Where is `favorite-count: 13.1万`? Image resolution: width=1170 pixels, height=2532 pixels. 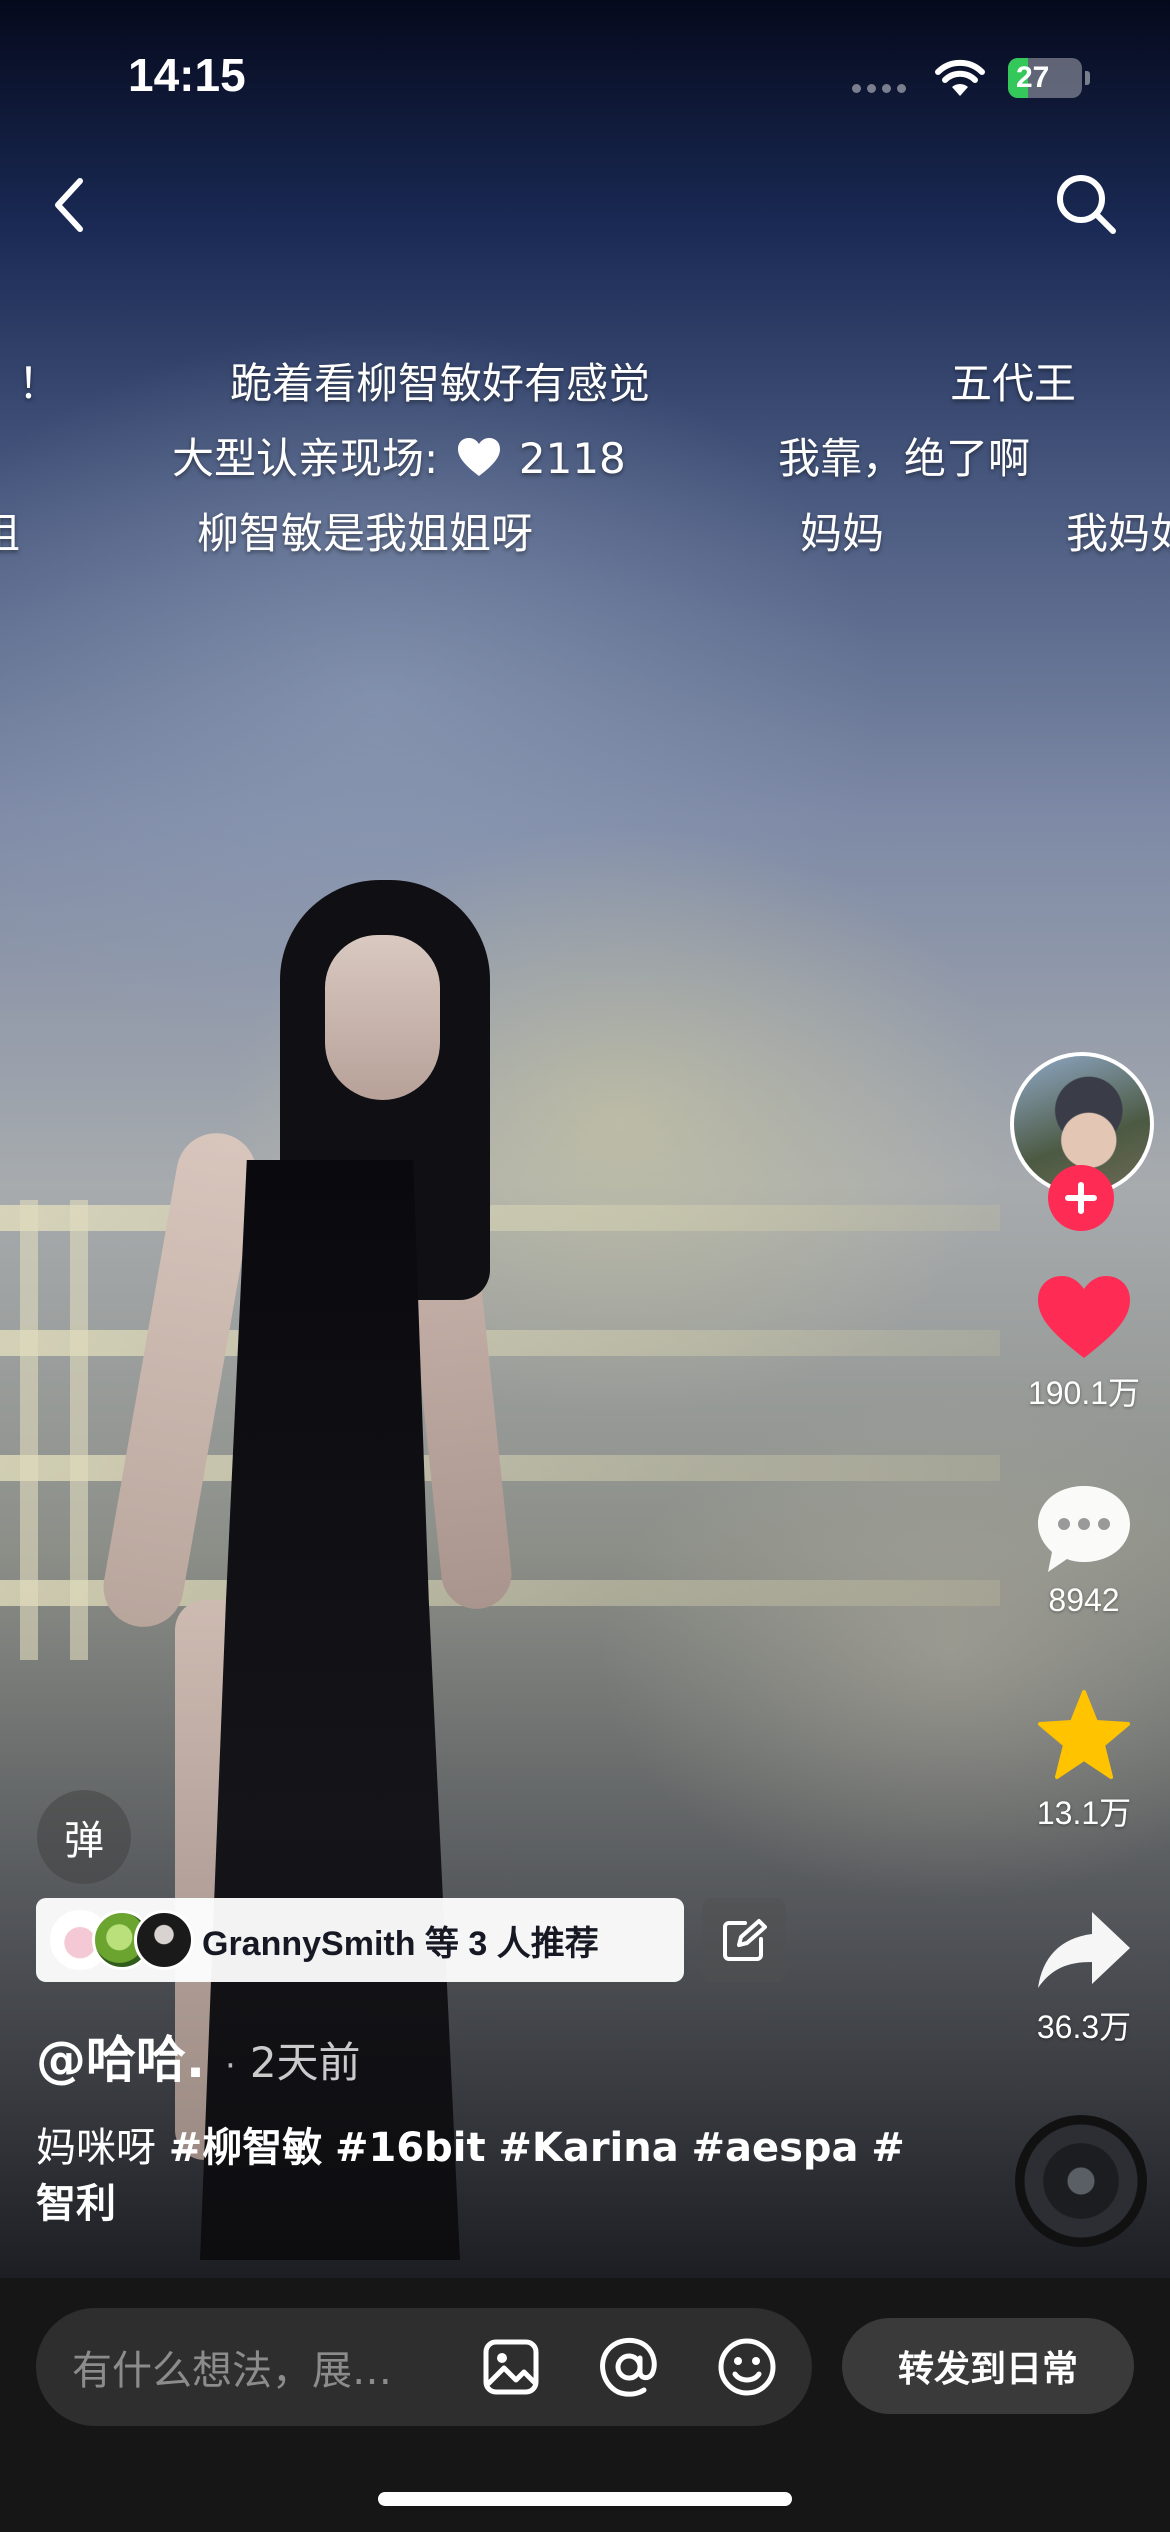
favorite-count: 13.1万 is located at coordinates (1084, 1813).